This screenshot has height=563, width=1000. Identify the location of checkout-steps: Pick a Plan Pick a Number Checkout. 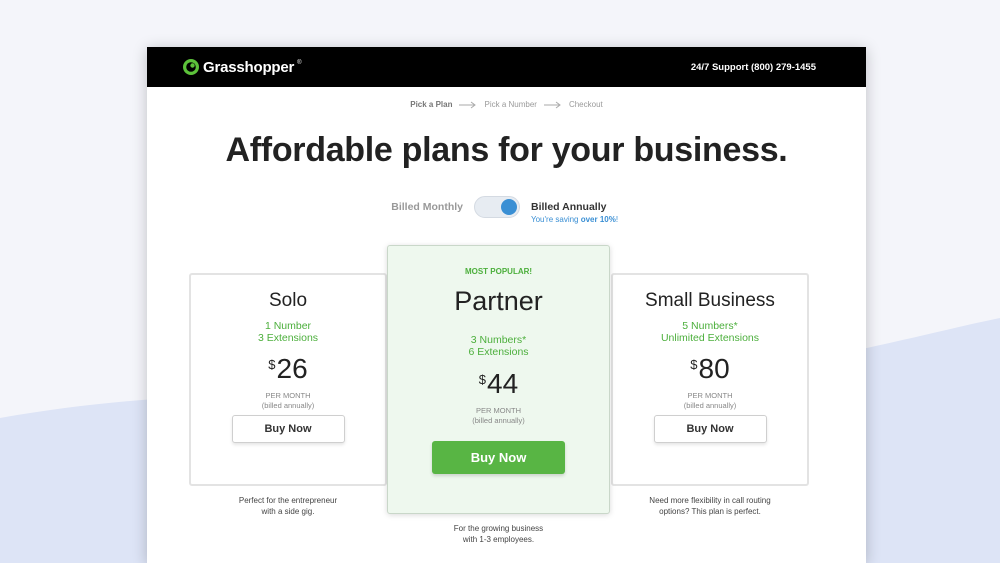
(506, 104).